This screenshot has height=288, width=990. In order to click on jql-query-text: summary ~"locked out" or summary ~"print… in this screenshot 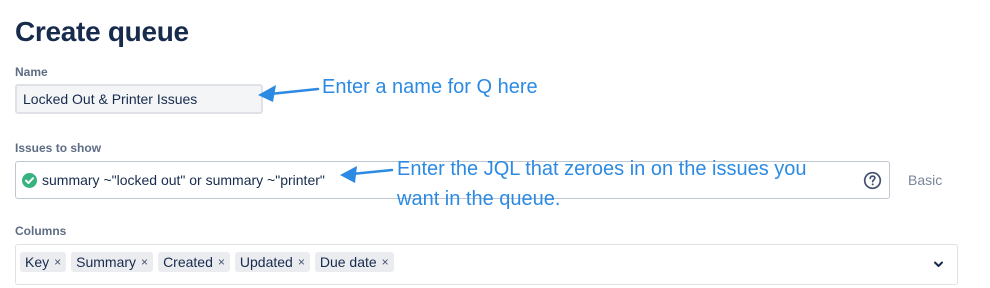, I will do `click(183, 180)`.